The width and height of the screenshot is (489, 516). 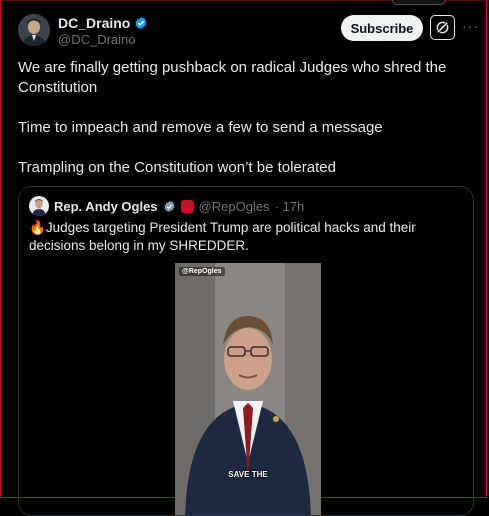 I want to click on grok-icon, so click(x=442, y=27).